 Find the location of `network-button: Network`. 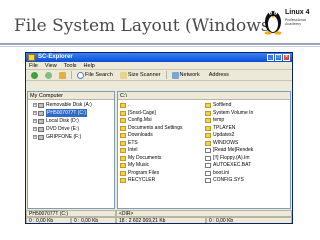

network-button: Network is located at coordinates (186, 75).